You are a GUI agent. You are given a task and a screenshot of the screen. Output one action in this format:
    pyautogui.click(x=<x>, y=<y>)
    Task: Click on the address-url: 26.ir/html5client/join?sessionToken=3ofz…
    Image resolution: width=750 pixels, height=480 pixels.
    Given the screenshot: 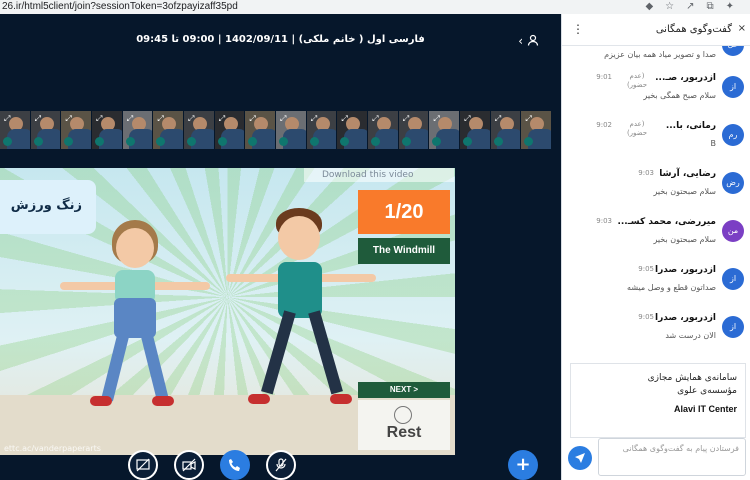 What is the action you would take?
    pyautogui.click(x=120, y=7)
    